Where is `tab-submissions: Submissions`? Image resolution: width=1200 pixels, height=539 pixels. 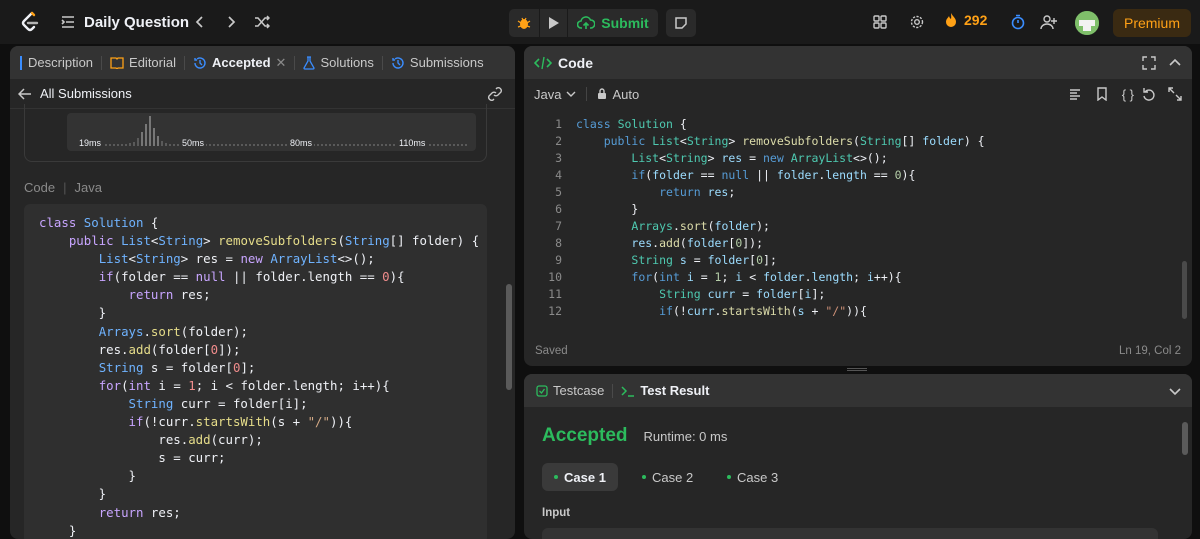
tab-submissions: Submissions is located at coordinates (437, 62).